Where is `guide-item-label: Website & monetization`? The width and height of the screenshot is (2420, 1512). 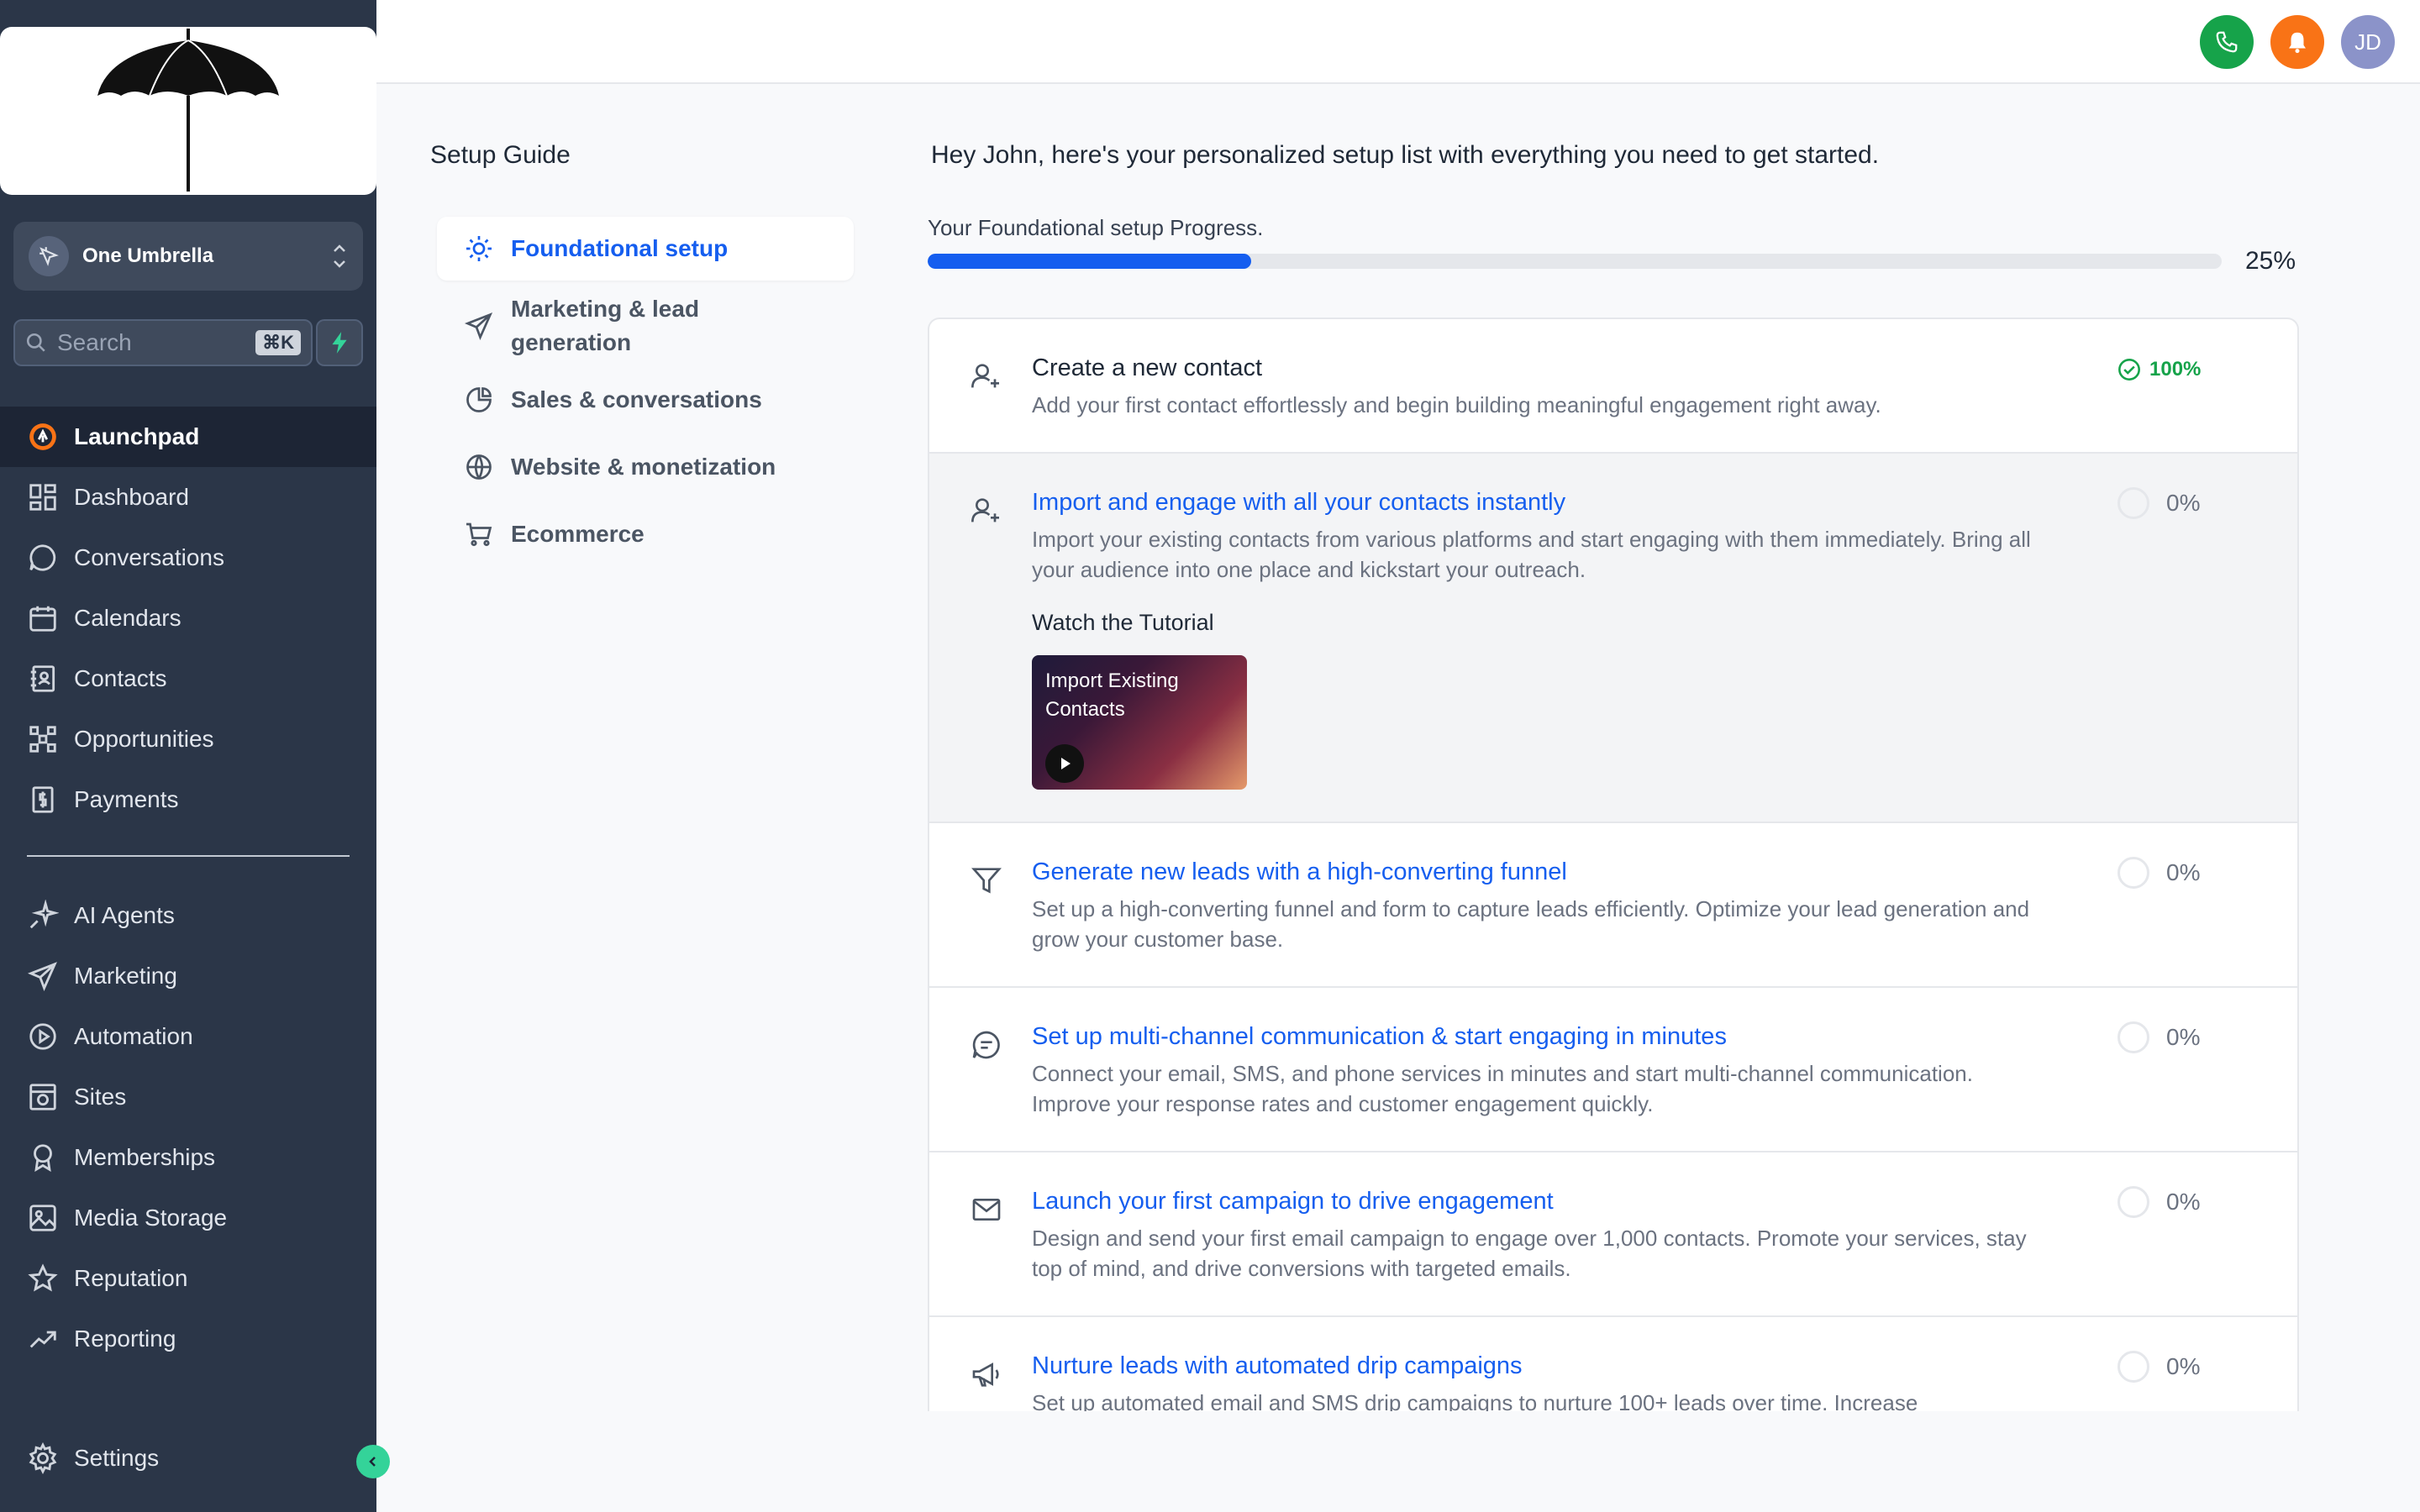
guide-item-label: Website & monetization is located at coordinates (643, 467).